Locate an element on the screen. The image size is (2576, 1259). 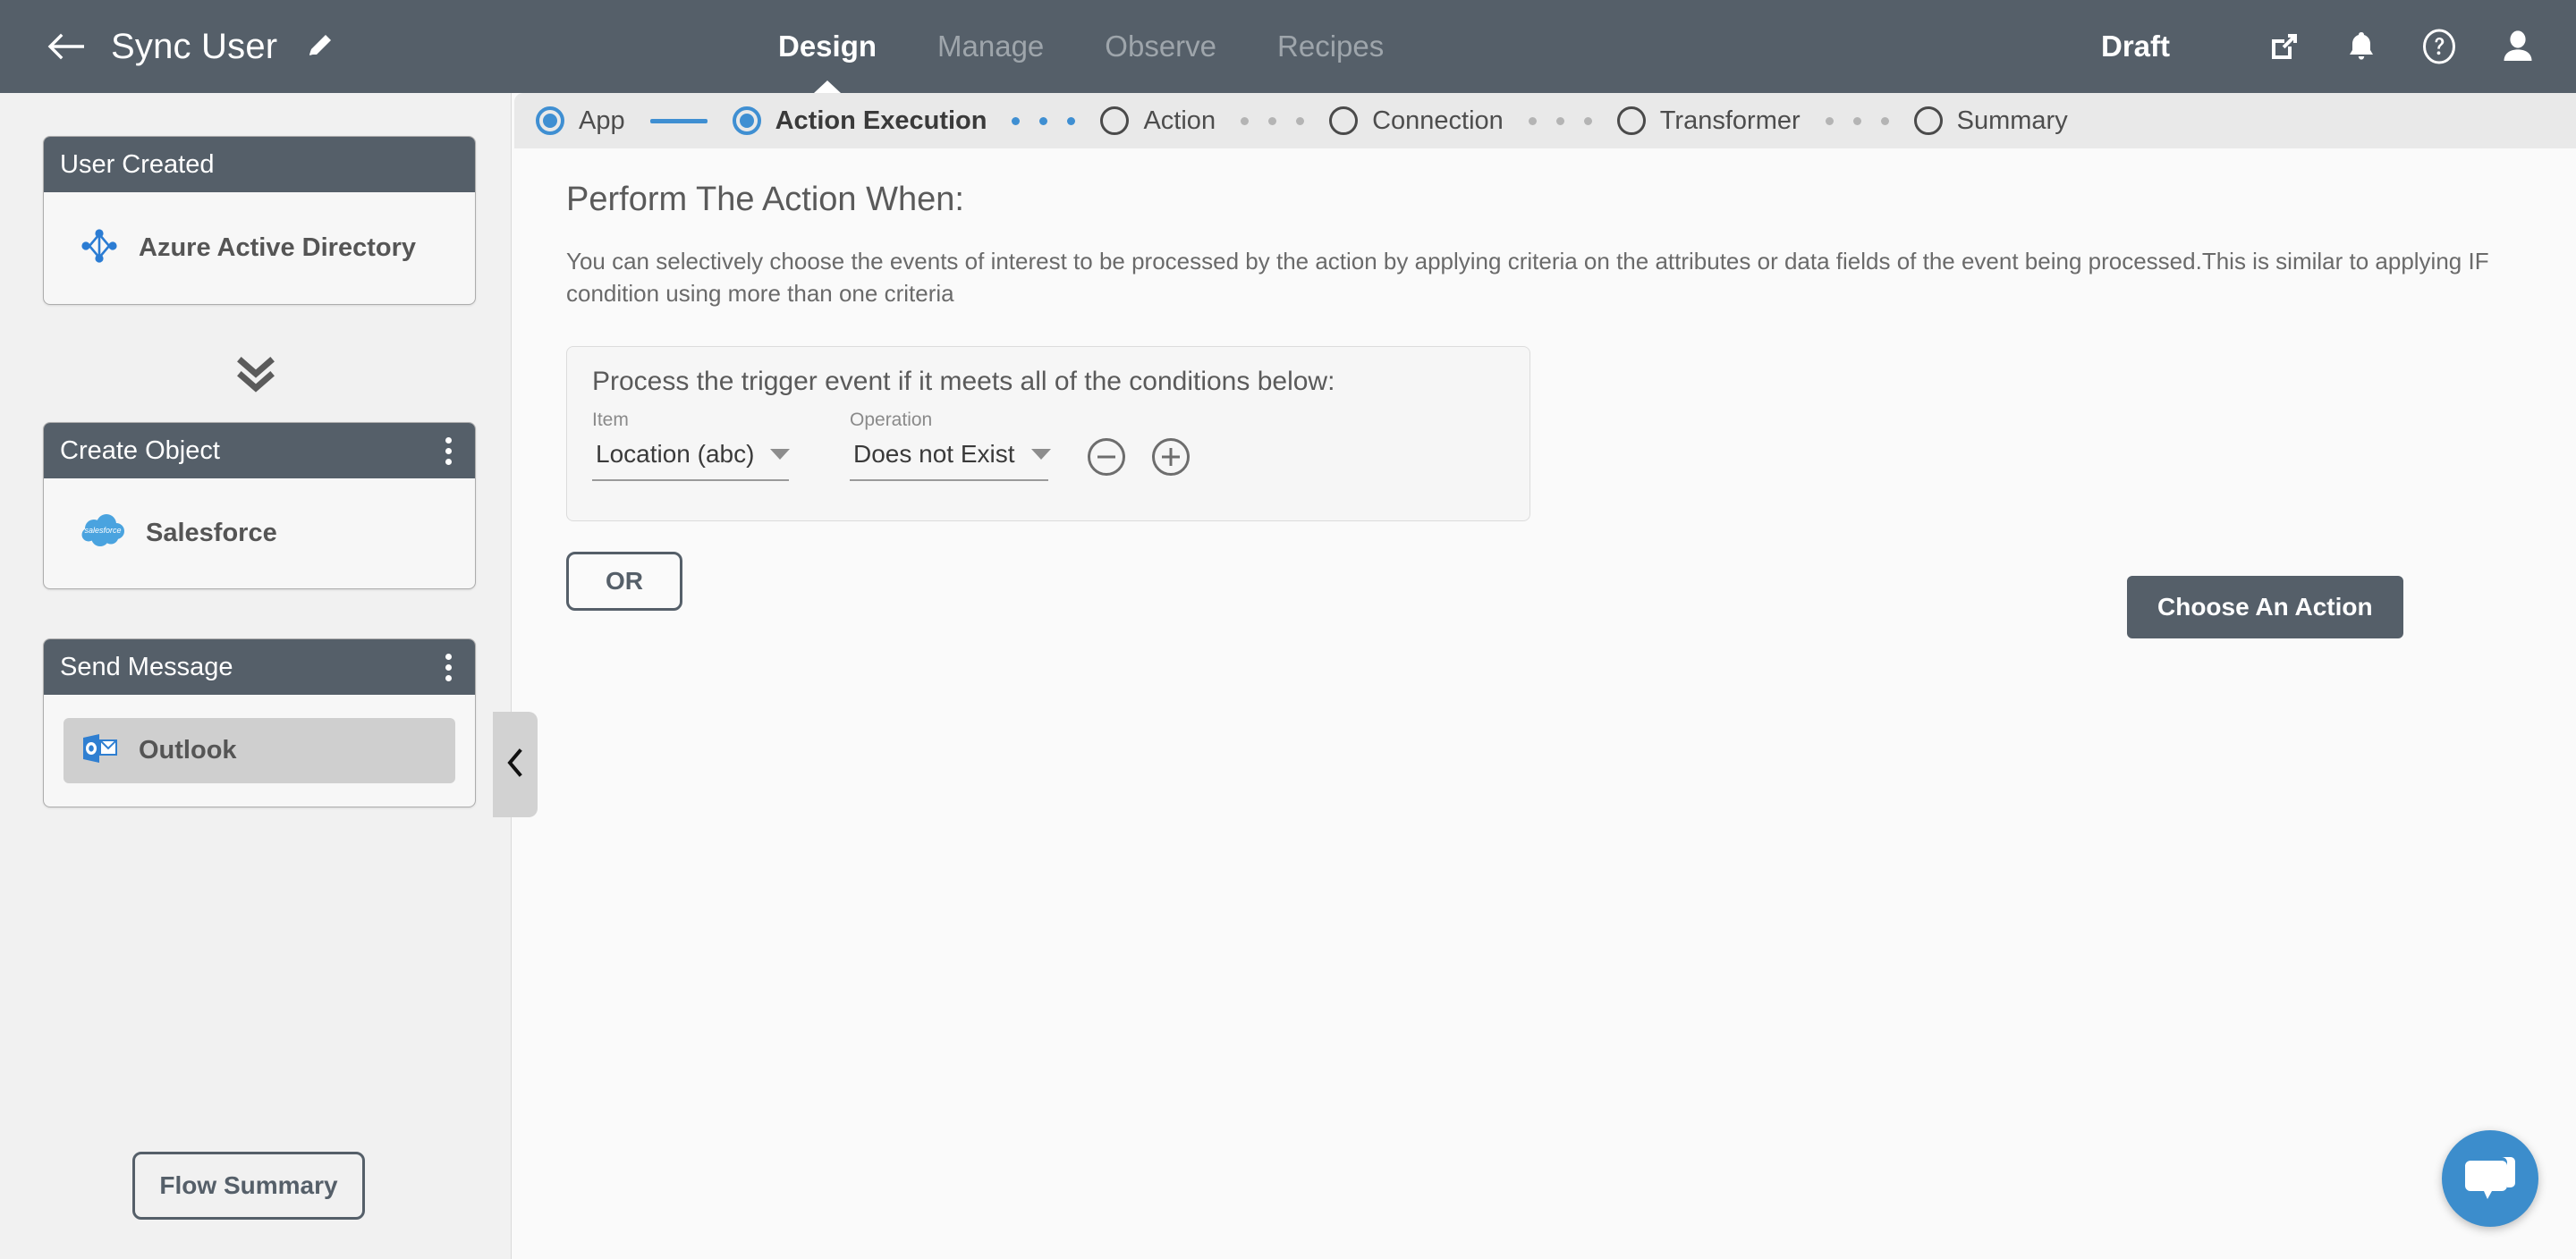
step-action: Action is located at coordinates (1158, 121).